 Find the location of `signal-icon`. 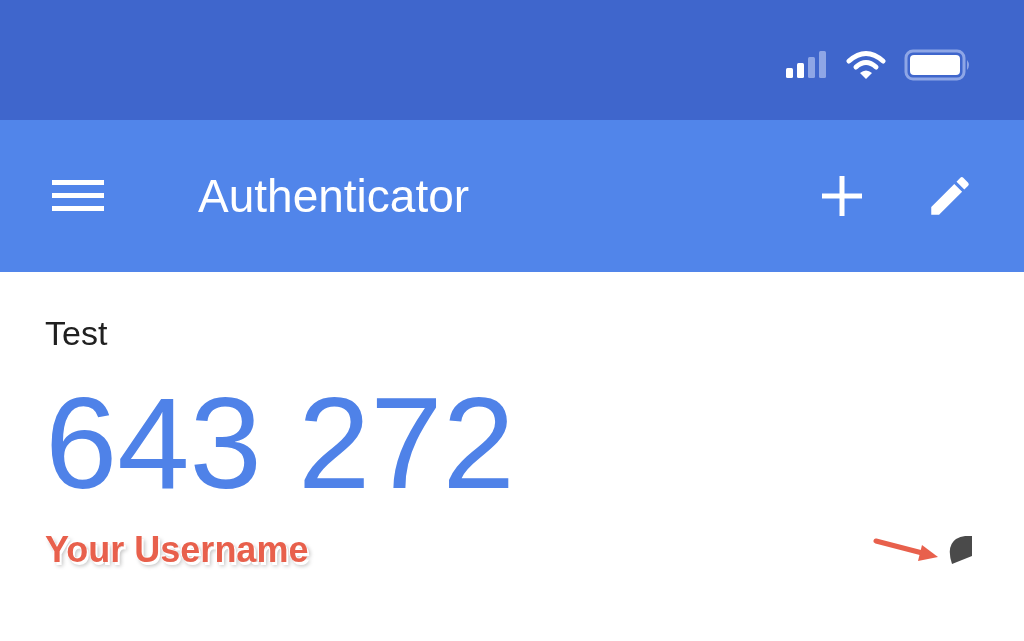

signal-icon is located at coordinates (806, 65).